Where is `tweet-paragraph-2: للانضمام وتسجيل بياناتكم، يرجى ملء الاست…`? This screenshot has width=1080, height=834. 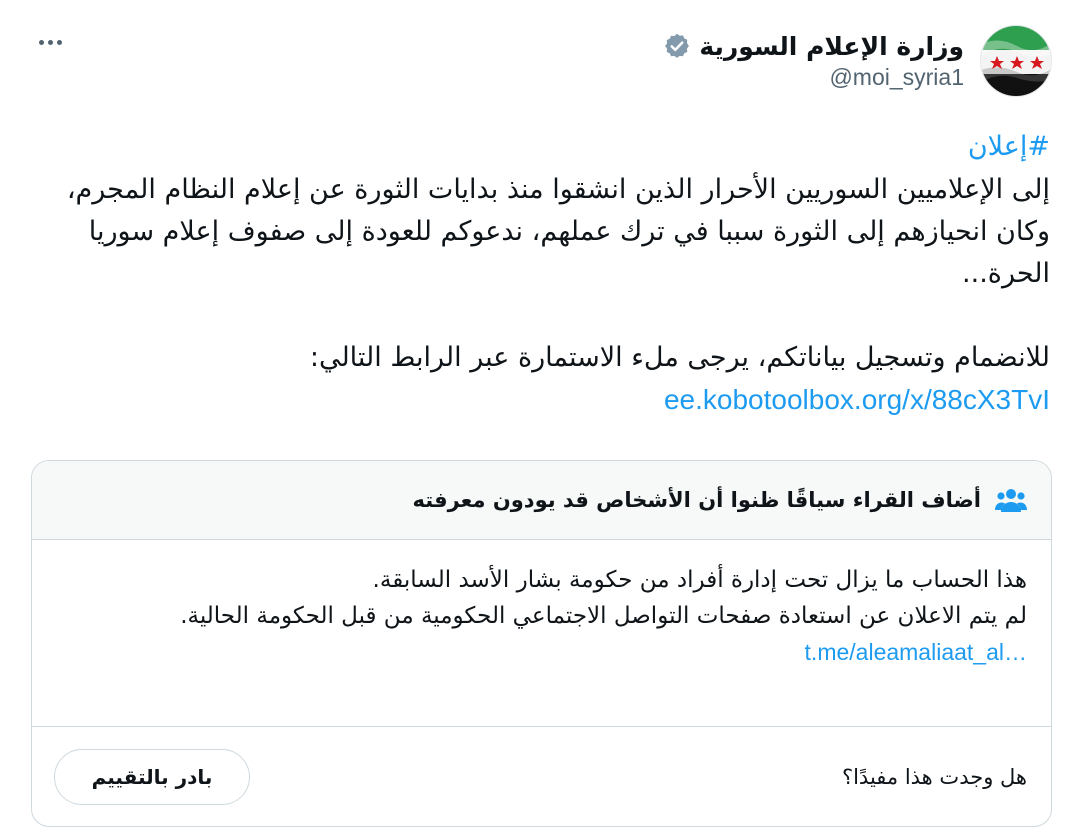 tweet-paragraph-2: للانضمام وتسجيل بياناتكم، يرجى ملء الاست… is located at coordinates (679, 357).